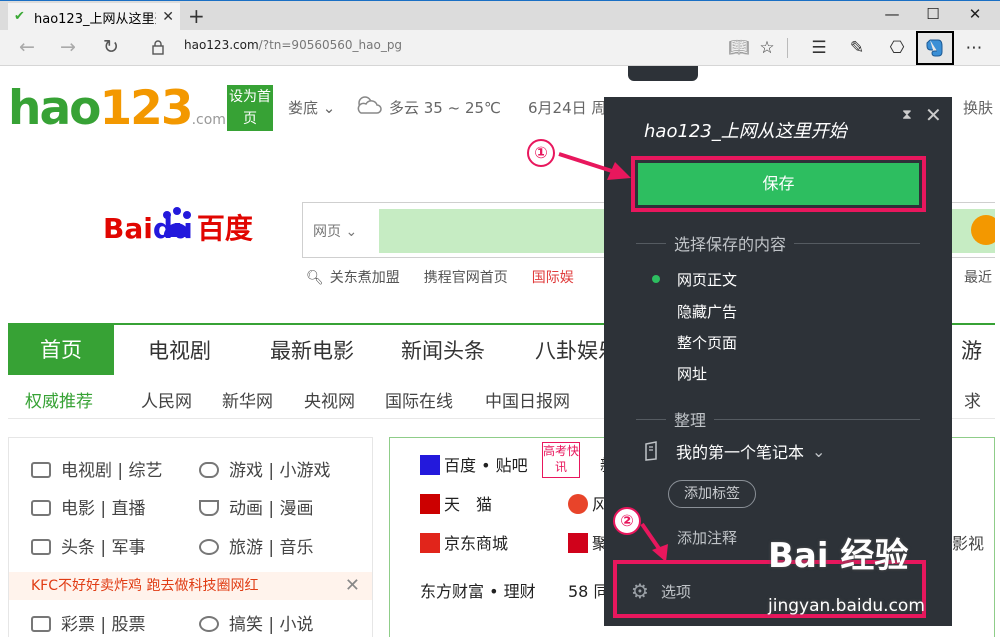 The image size is (1000, 642). Describe the element at coordinates (745, 130) in the screenshot. I see `clip-title: hao123_上网从这里开始` at that location.